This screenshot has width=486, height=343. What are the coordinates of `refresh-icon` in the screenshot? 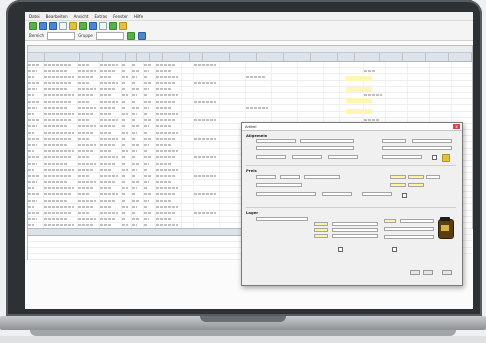 It's located at (93, 26).